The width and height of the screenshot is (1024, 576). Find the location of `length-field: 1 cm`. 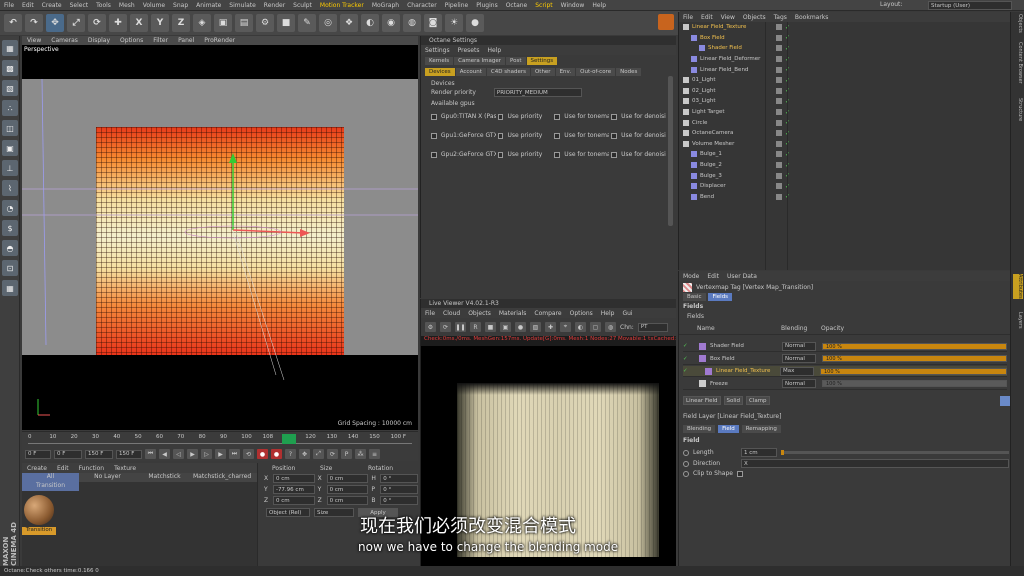

length-field: 1 cm is located at coordinates (759, 452).